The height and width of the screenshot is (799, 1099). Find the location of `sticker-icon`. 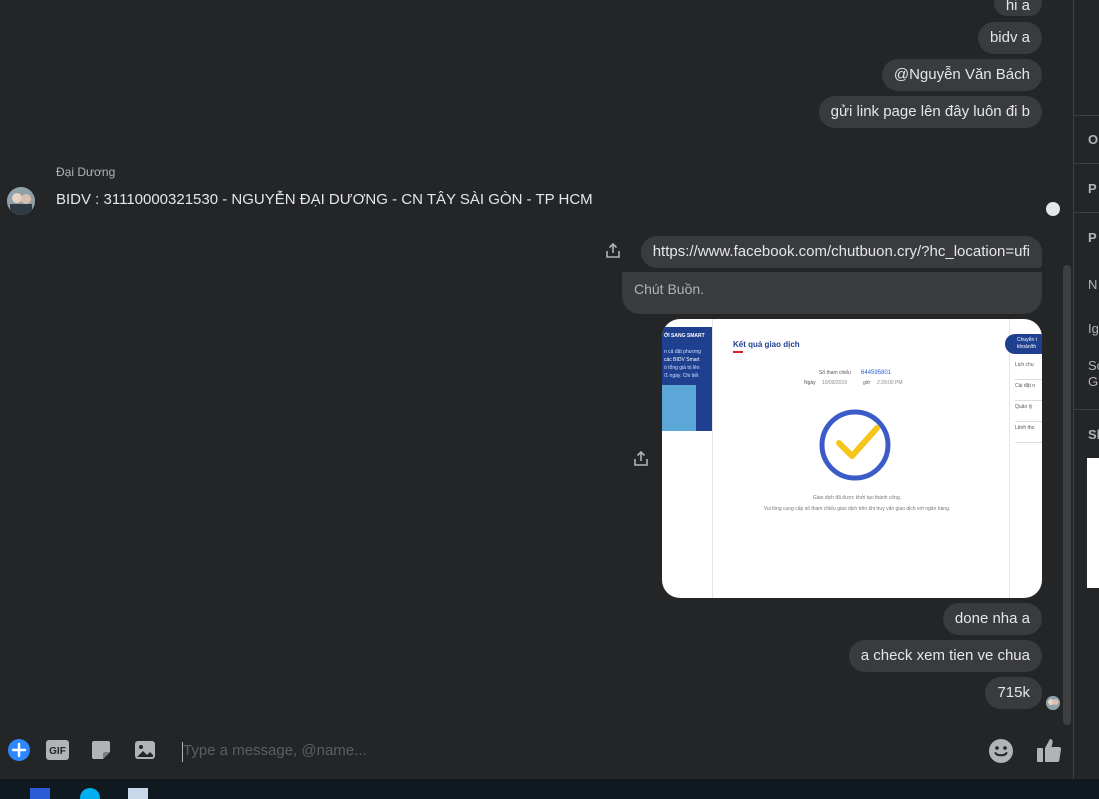

sticker-icon is located at coordinates (101, 750).